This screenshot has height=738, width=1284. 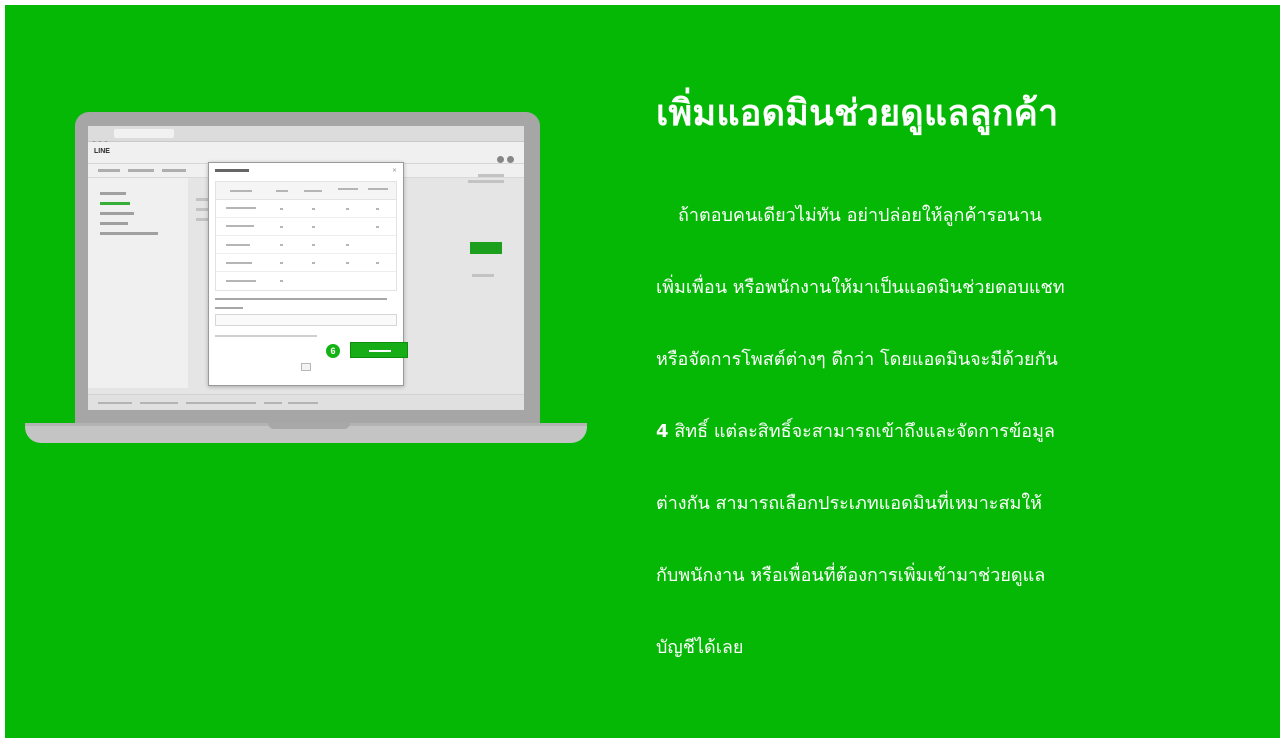 I want to click on modal-ok-button, so click(x=306, y=367).